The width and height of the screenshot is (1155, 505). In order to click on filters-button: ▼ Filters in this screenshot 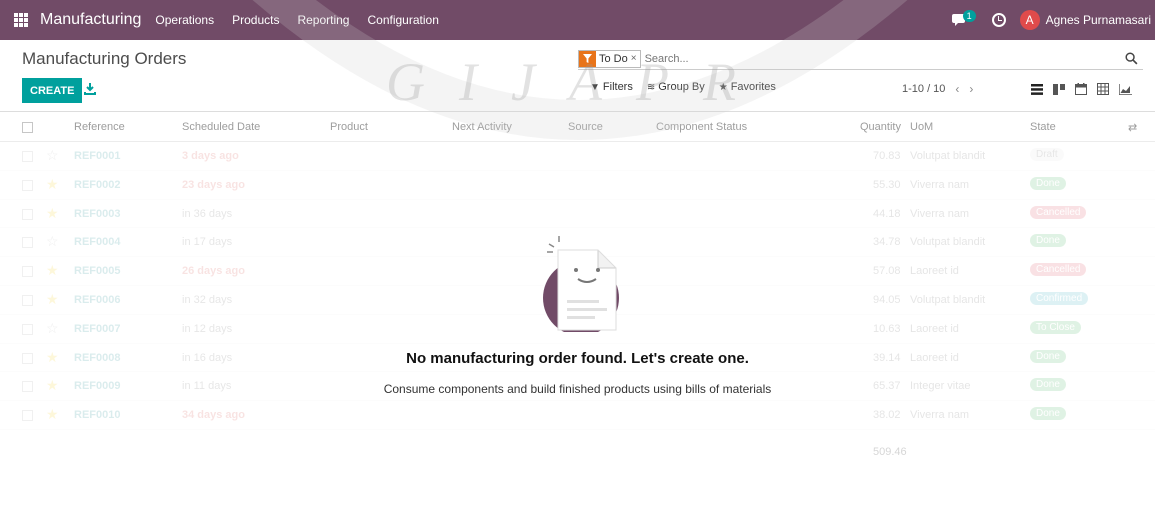, I will do `click(611, 87)`.